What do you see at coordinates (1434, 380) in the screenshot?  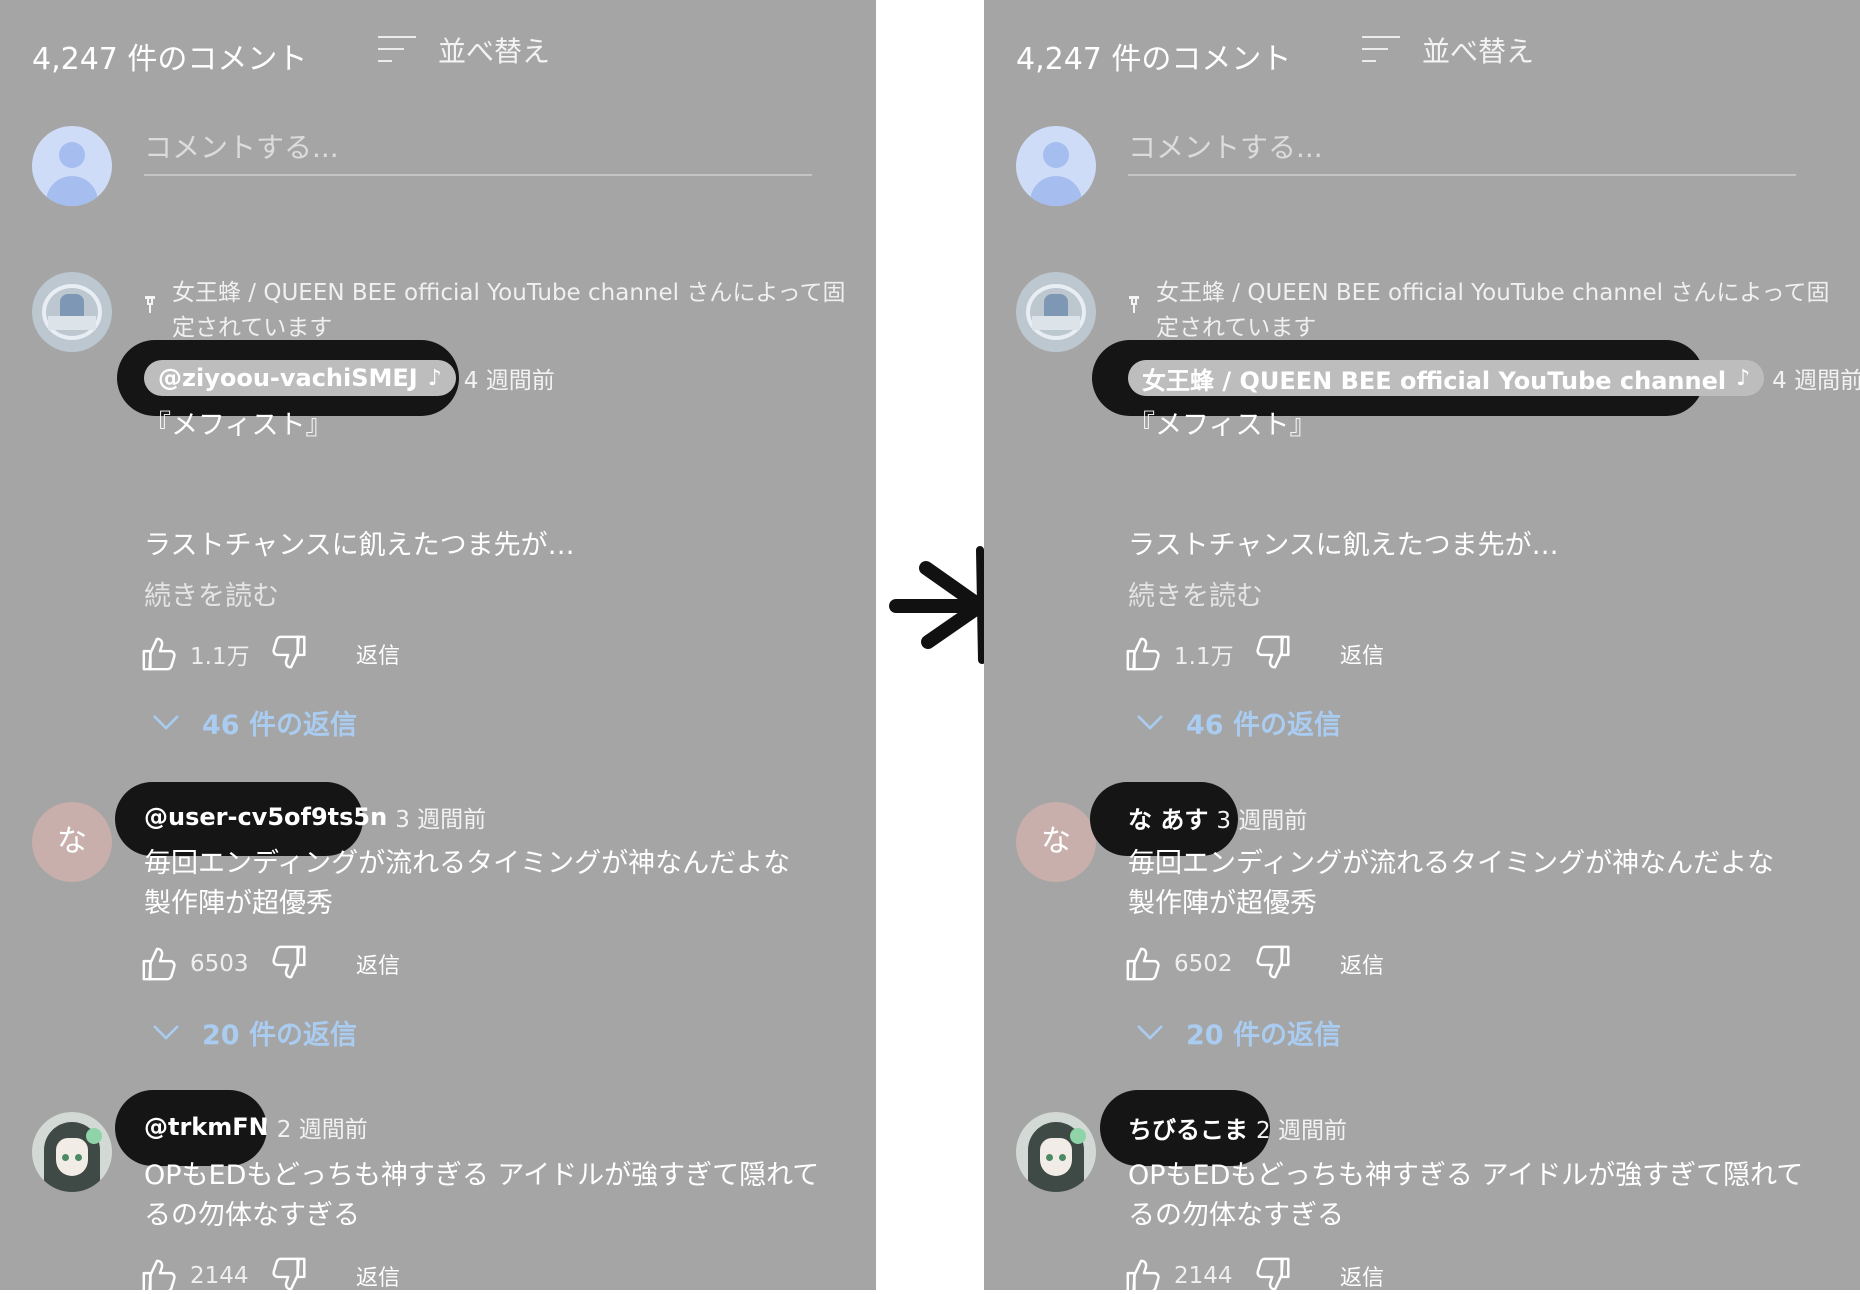 I see `author-name-text: 女王蜂 / QUEEN BEE official YouTube channel` at bounding box center [1434, 380].